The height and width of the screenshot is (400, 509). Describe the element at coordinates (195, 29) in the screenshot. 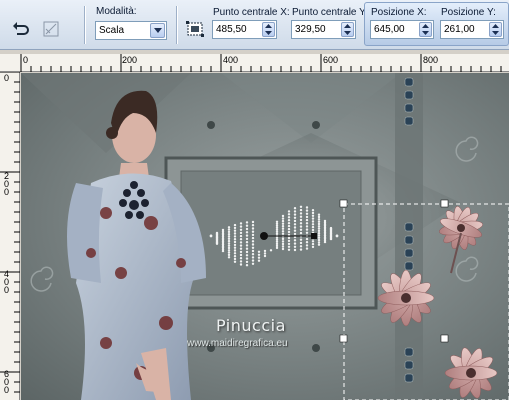

I see `center-point-icon` at that location.